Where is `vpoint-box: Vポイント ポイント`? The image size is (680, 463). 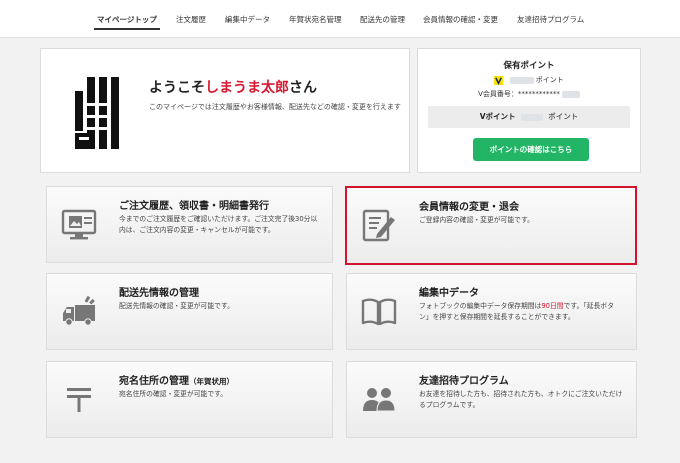 vpoint-box: Vポイント ポイント is located at coordinates (529, 117).